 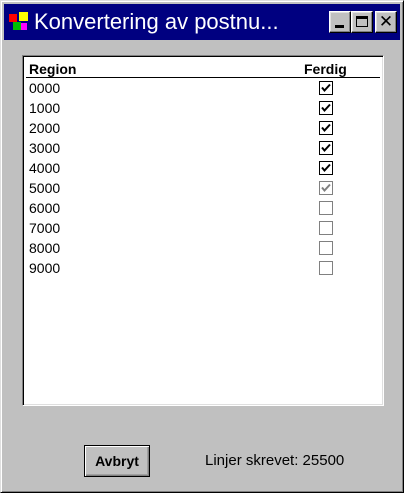 I want to click on list-item: 5000, so click(x=203, y=188).